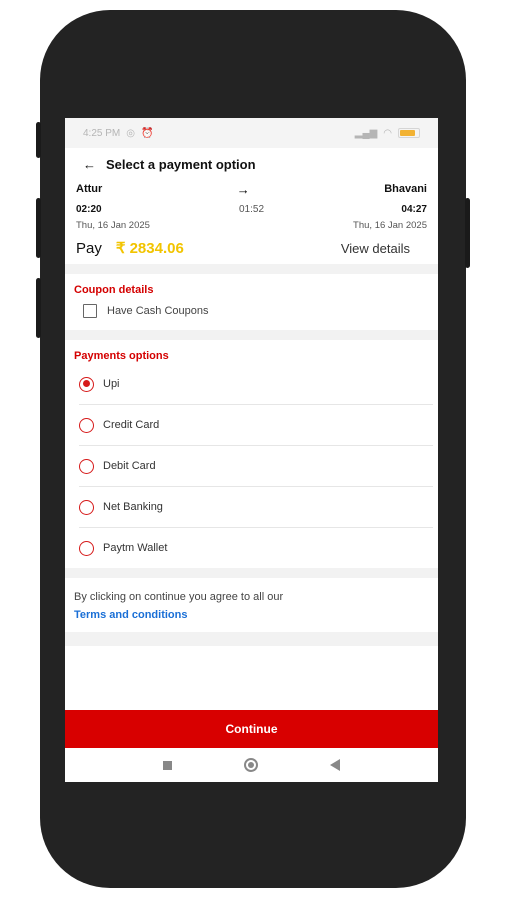 Image resolution: width=506 pixels, height=900 pixels. What do you see at coordinates (158, 311) in the screenshot?
I see `cash-coupon-label: Have Cash Coupons` at bounding box center [158, 311].